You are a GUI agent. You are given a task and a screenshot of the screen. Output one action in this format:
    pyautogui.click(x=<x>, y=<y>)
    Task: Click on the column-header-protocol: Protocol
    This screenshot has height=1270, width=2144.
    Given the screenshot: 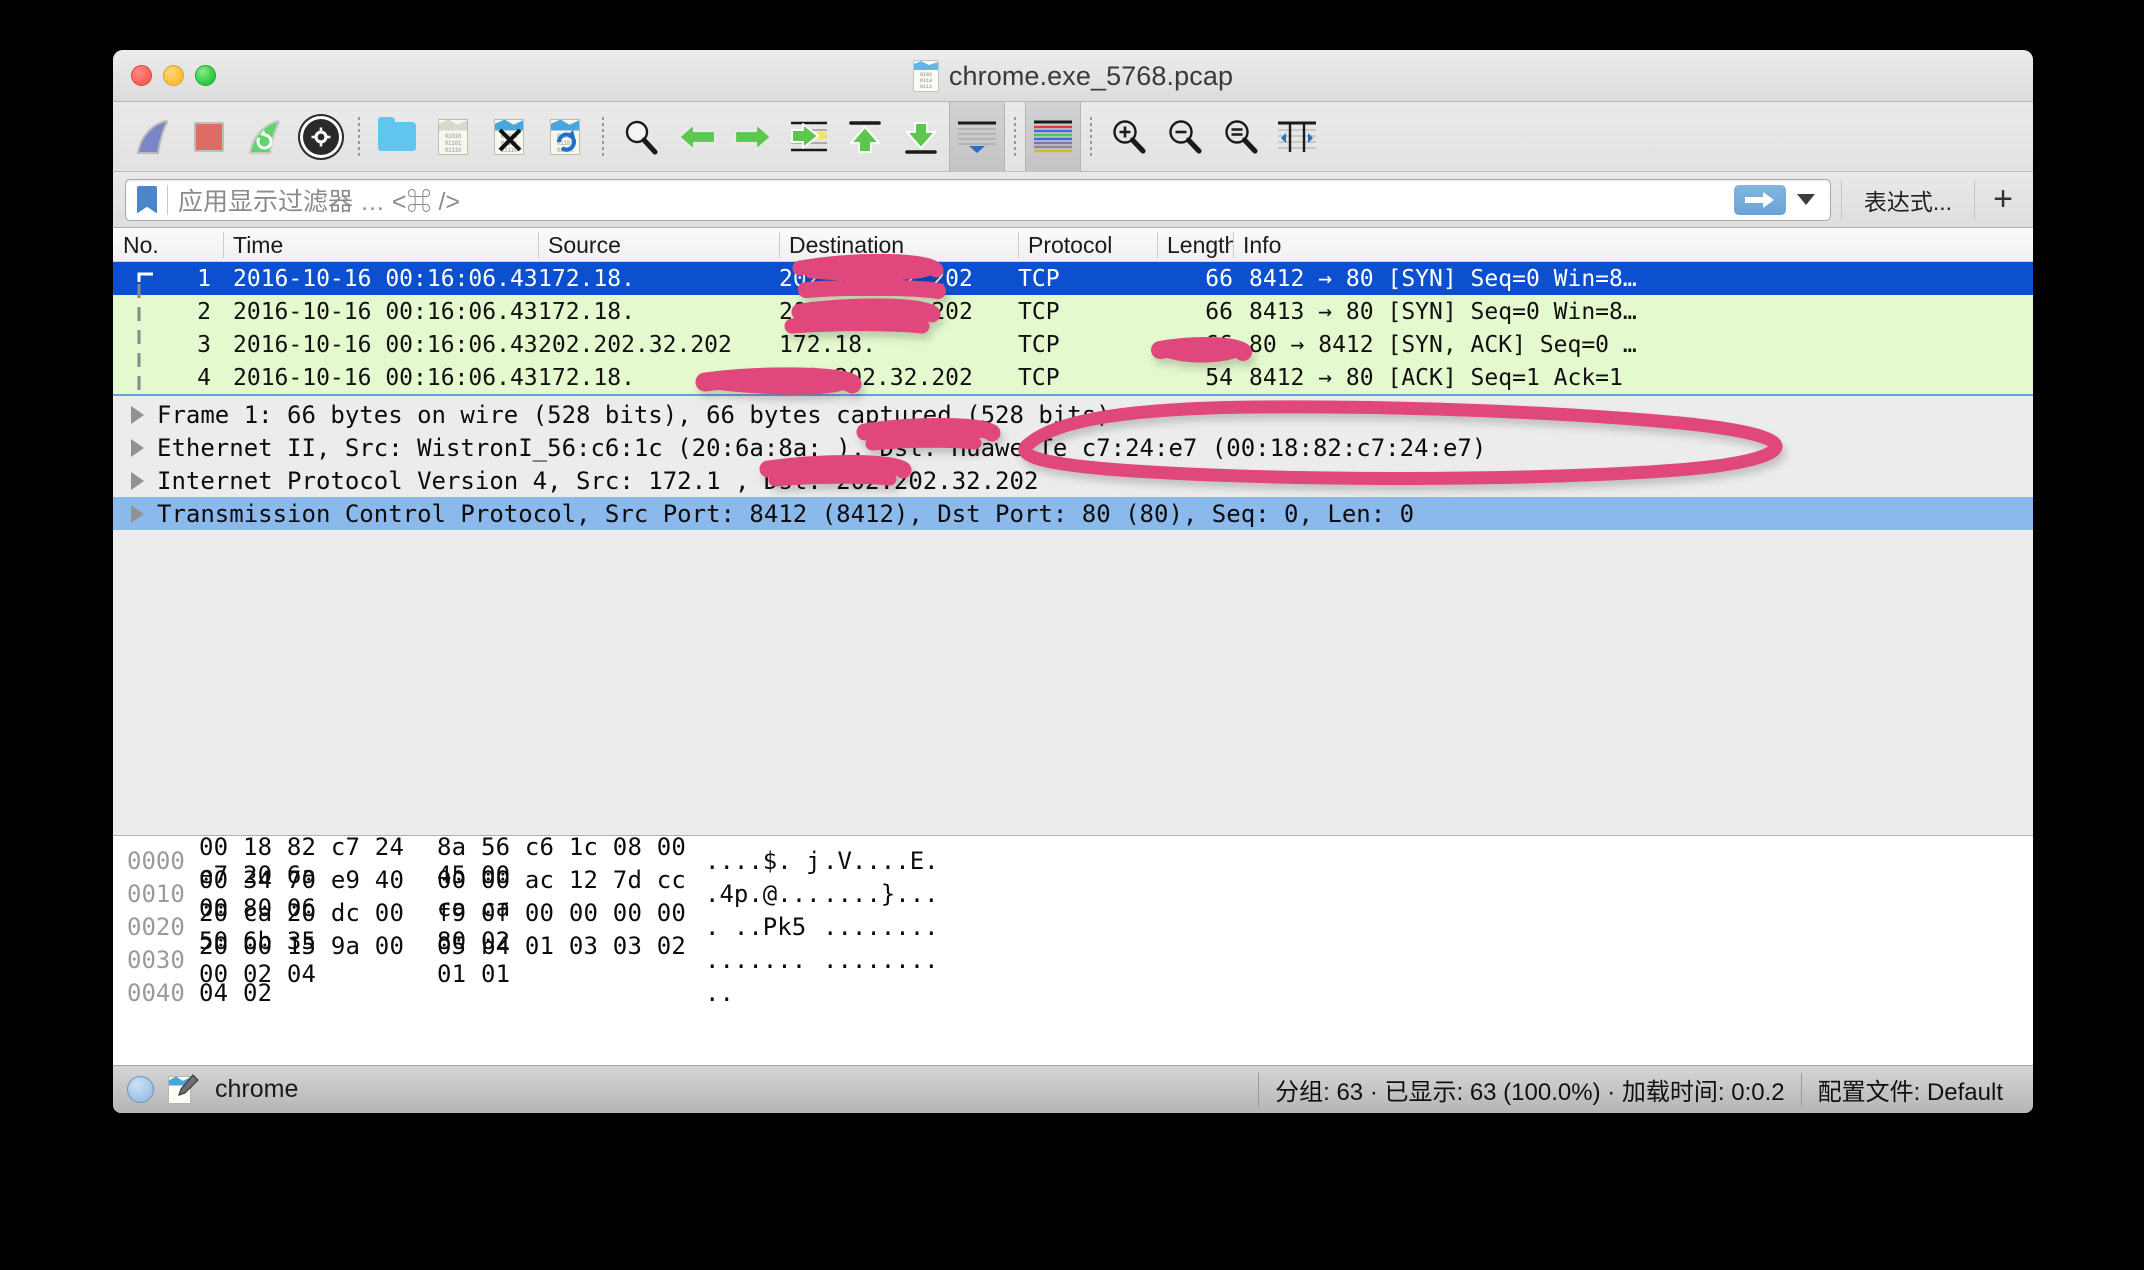 What is the action you would take?
    pyautogui.click(x=1087, y=244)
    